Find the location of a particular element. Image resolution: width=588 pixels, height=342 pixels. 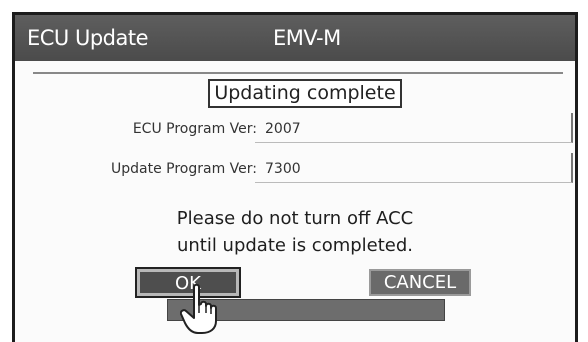

title-bar: ECU Update EMV-M is located at coordinates (295, 38).